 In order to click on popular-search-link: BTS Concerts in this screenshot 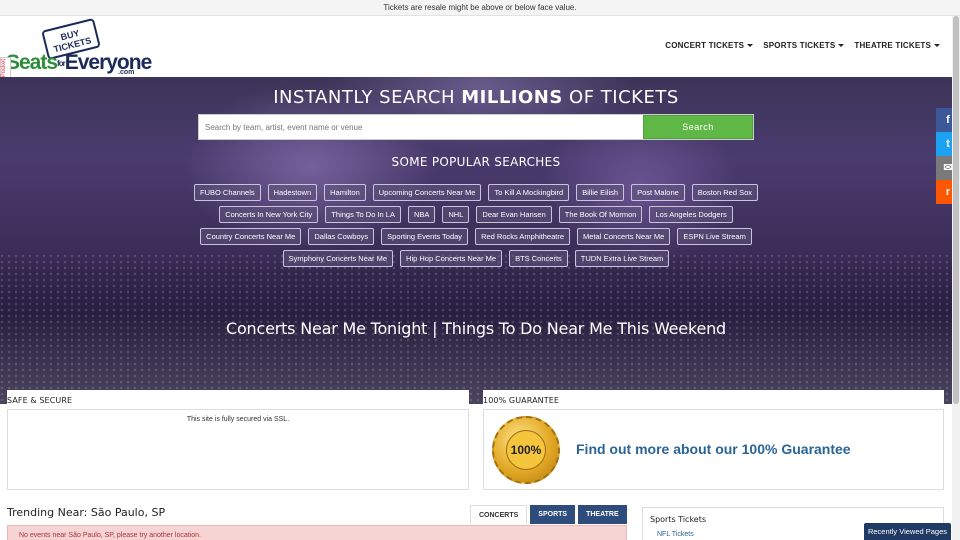, I will do `click(538, 258)`.